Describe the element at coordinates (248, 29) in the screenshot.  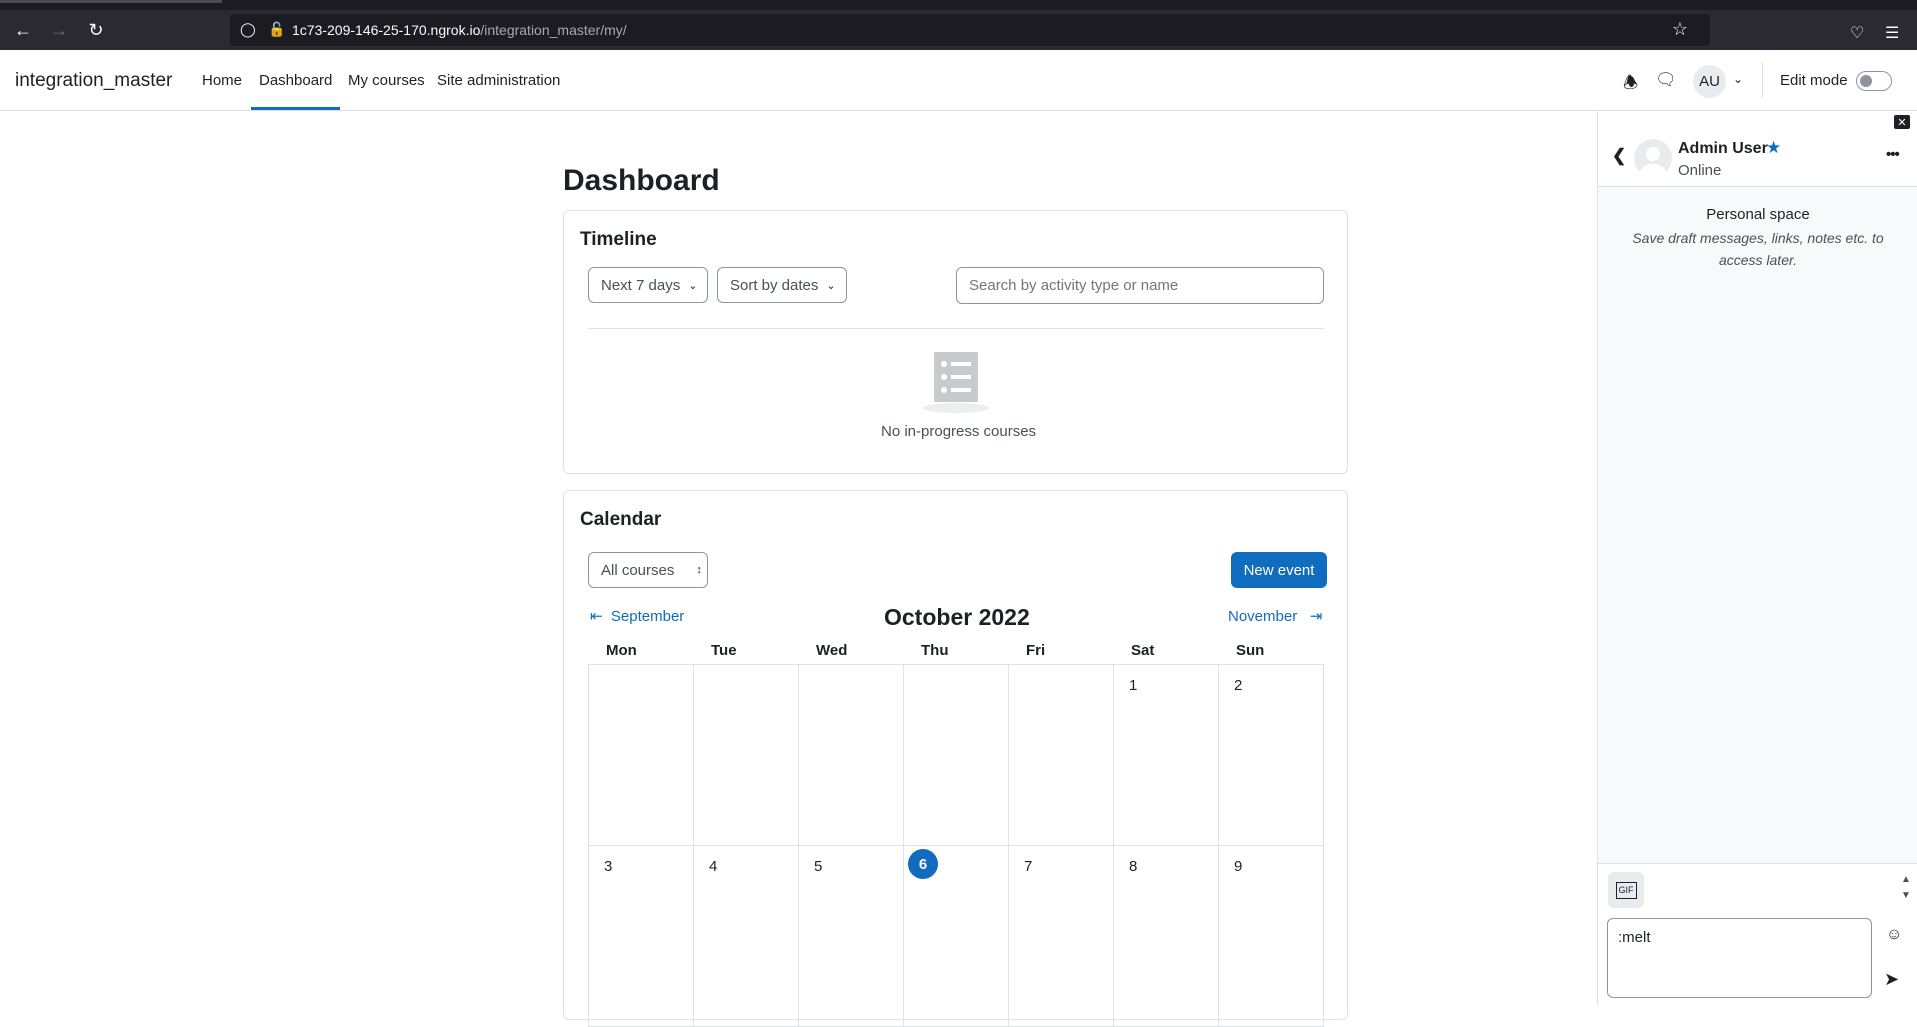
I see `shield-icon: ◯` at that location.